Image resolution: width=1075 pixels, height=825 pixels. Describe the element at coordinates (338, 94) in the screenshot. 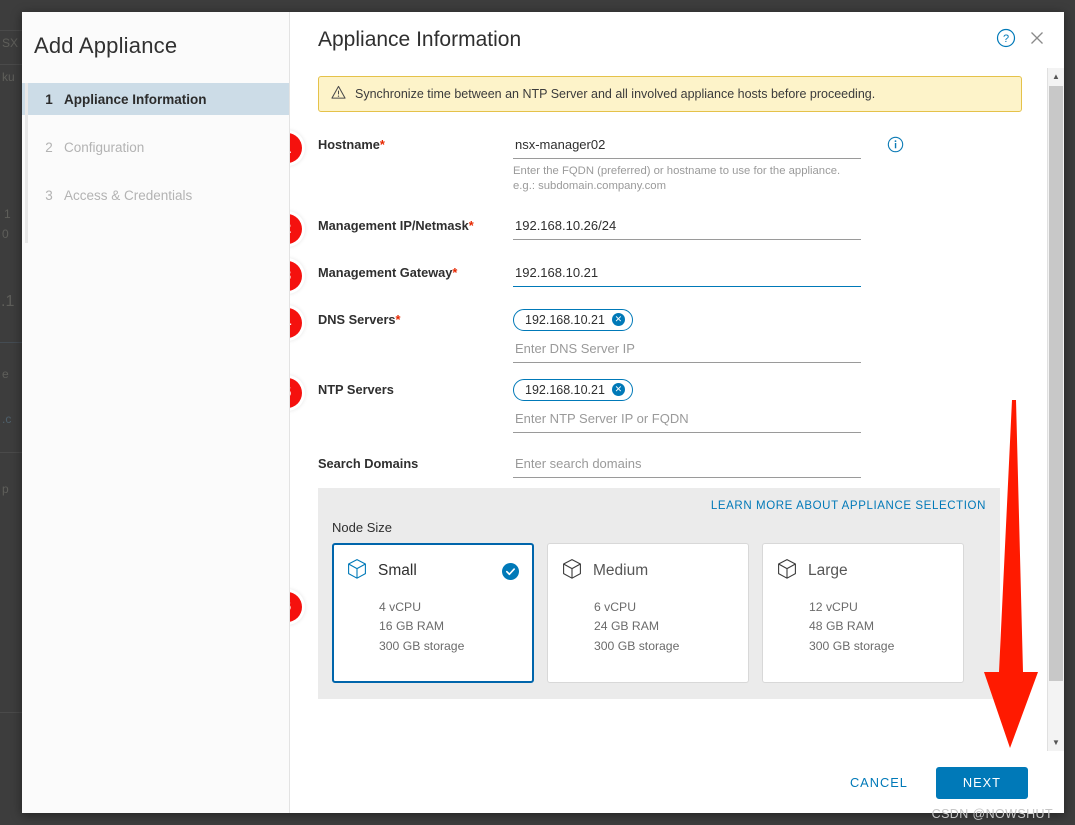

I see `warning-triangle-icon` at that location.